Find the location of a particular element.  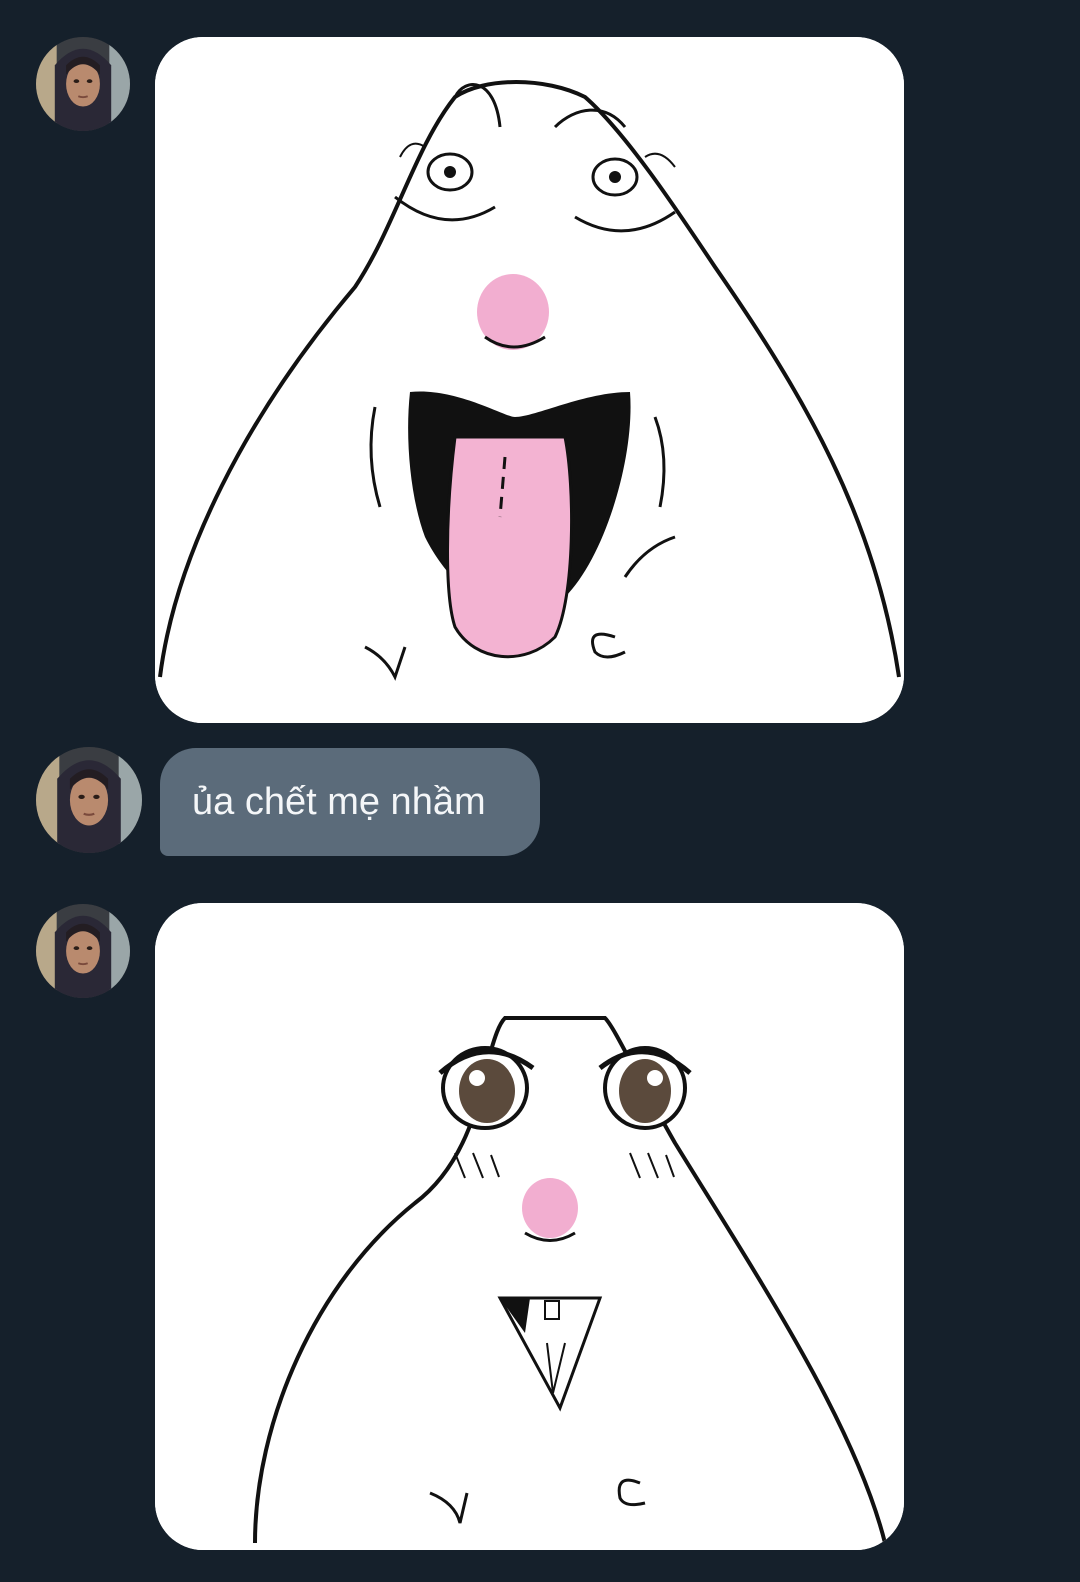

text-message-bubble: ủa chết mẹ nhầm is located at coordinates (350, 802).